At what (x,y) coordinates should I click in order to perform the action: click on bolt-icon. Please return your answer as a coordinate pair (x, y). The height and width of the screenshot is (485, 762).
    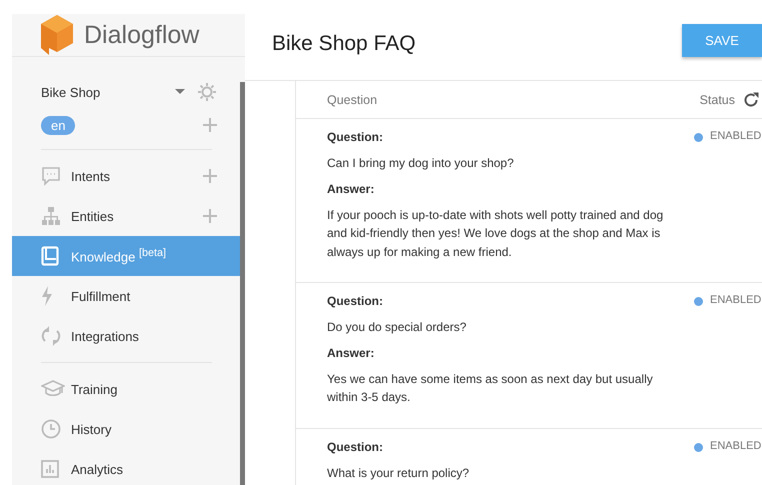
    Looking at the image, I should click on (47, 296).